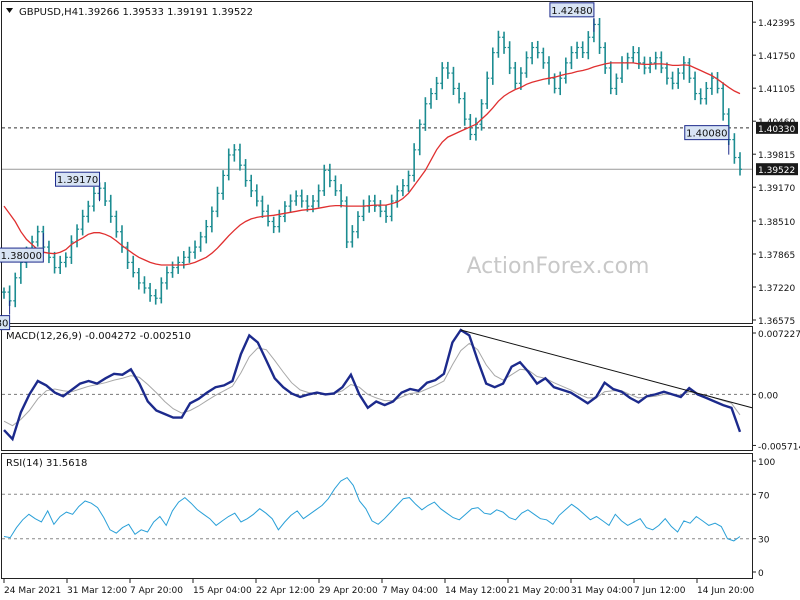 The width and height of the screenshot is (800, 600). I want to click on current-price-label: 1.39522, so click(777, 169).